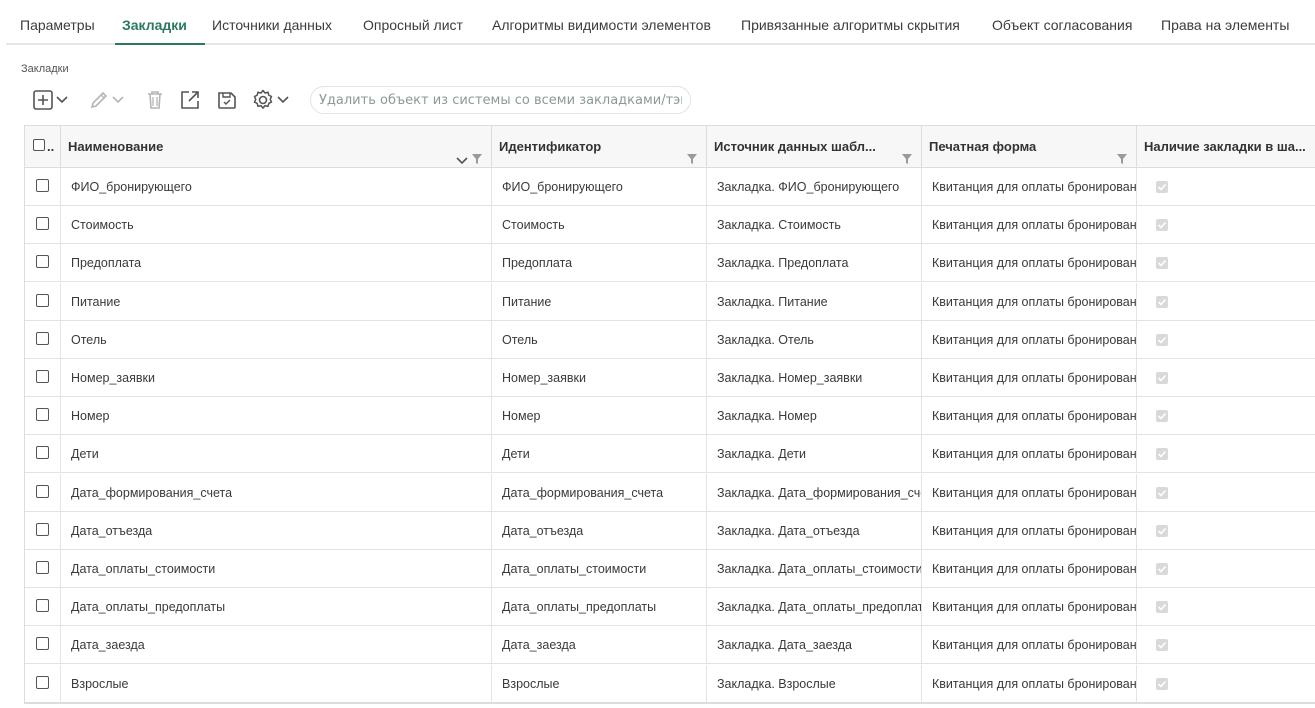 The width and height of the screenshot is (1315, 708). I want to click on cell-identifier: Дети, so click(599, 454).